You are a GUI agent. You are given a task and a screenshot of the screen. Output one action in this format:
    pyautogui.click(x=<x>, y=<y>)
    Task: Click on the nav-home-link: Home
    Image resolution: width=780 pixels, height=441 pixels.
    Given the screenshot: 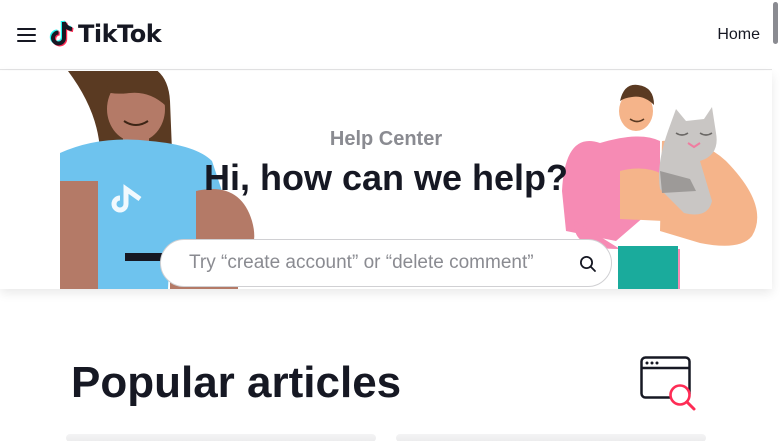 What is the action you would take?
    pyautogui.click(x=738, y=35)
    